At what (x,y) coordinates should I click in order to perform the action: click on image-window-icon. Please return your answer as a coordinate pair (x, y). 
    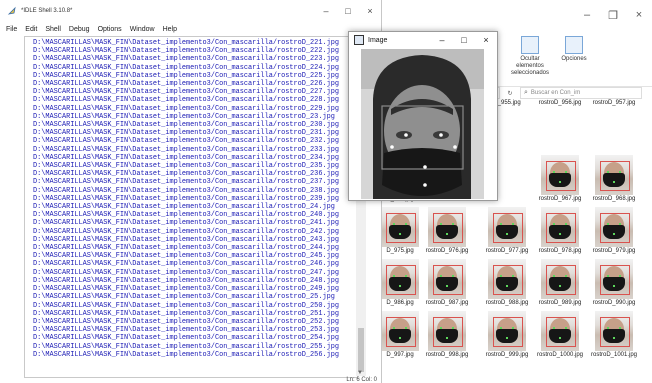
    Looking at the image, I should click on (359, 40).